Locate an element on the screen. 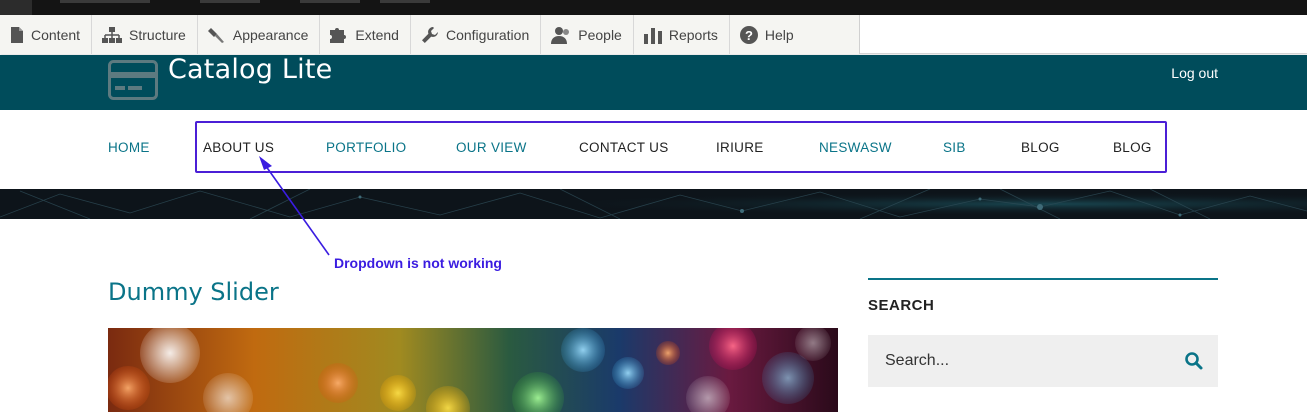 This screenshot has width=1307, height=412. catalog-logo-icon is located at coordinates (133, 80).